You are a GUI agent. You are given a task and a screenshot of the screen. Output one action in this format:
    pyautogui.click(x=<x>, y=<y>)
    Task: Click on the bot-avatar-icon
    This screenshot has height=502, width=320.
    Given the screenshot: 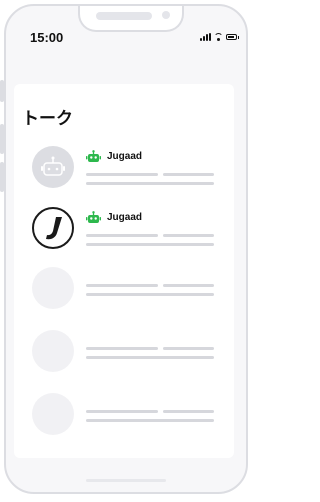 What is the action you would take?
    pyautogui.click(x=53, y=167)
    